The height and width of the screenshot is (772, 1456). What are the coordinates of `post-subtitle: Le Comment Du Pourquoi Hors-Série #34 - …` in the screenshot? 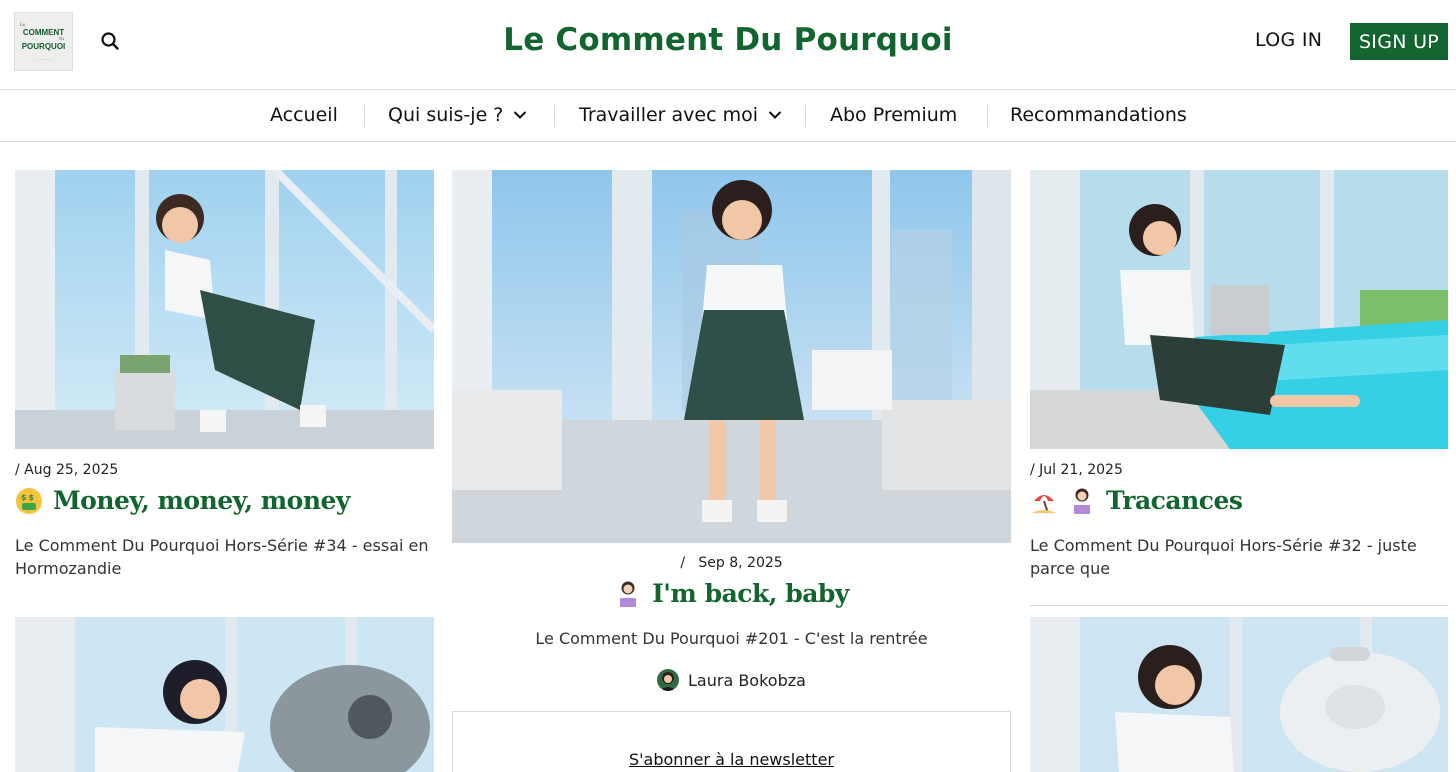 It's located at (222, 557).